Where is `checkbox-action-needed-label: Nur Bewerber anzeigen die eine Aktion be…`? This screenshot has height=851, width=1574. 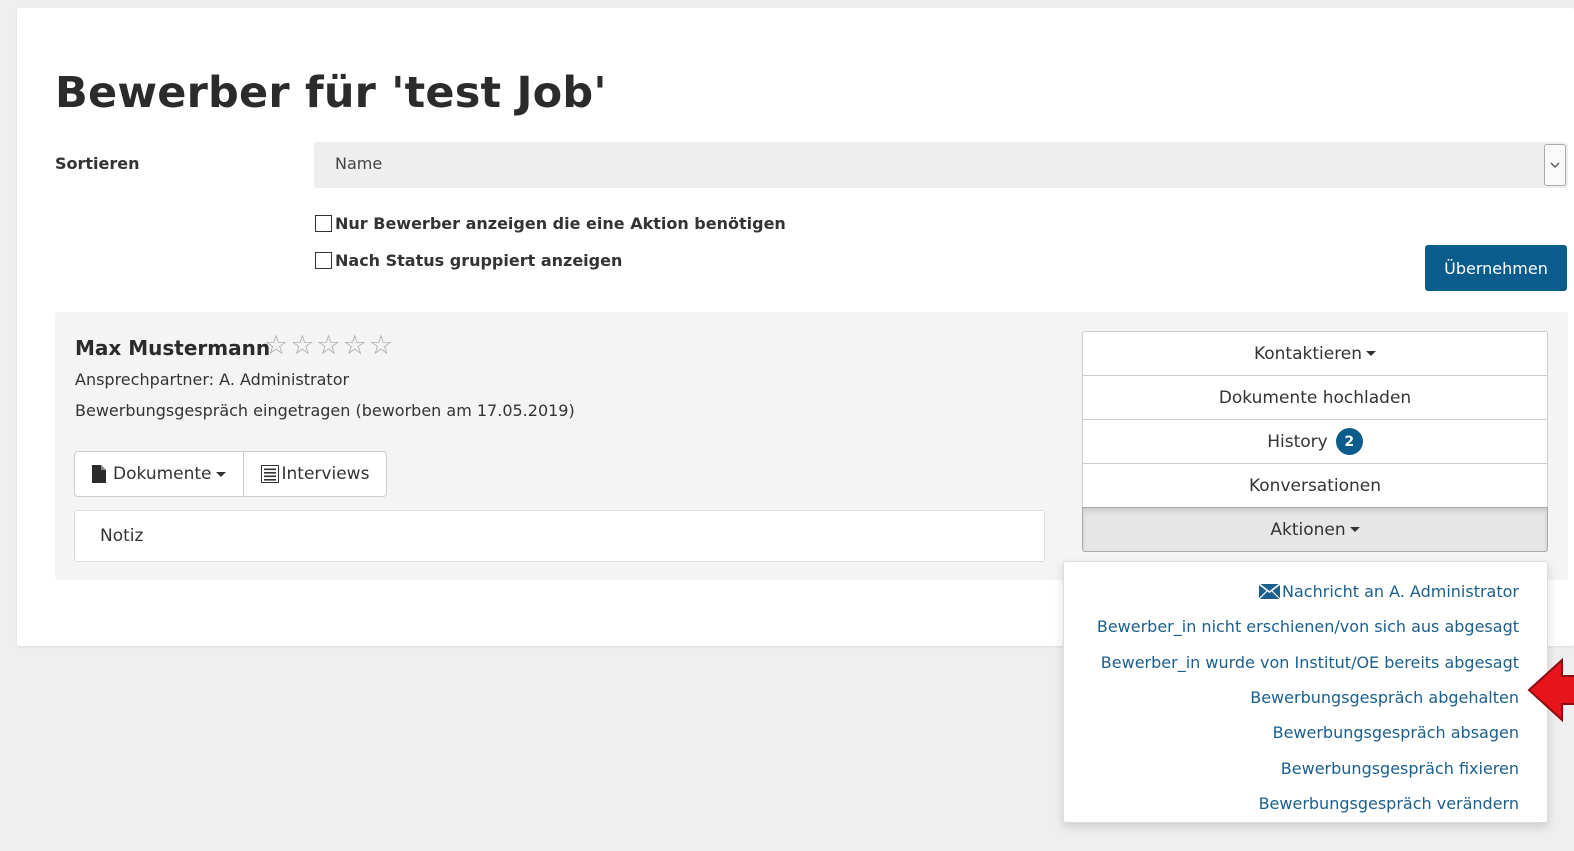
checkbox-action-needed-label: Nur Bewerber anzeigen die eine Aktion be… is located at coordinates (560, 223).